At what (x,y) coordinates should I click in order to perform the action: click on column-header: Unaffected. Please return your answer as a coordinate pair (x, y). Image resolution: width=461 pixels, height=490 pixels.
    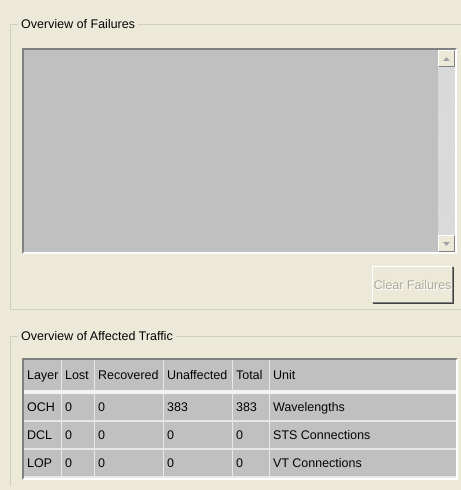
    Looking at the image, I should click on (198, 377).